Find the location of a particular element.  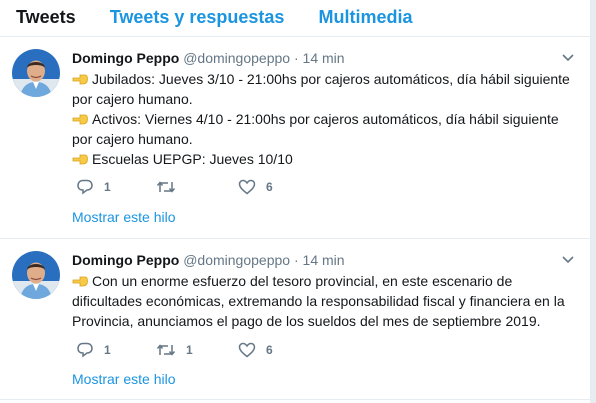

tweet-text-line: Escuelas UEPGP: Jueves 10/10 is located at coordinates (322, 159).